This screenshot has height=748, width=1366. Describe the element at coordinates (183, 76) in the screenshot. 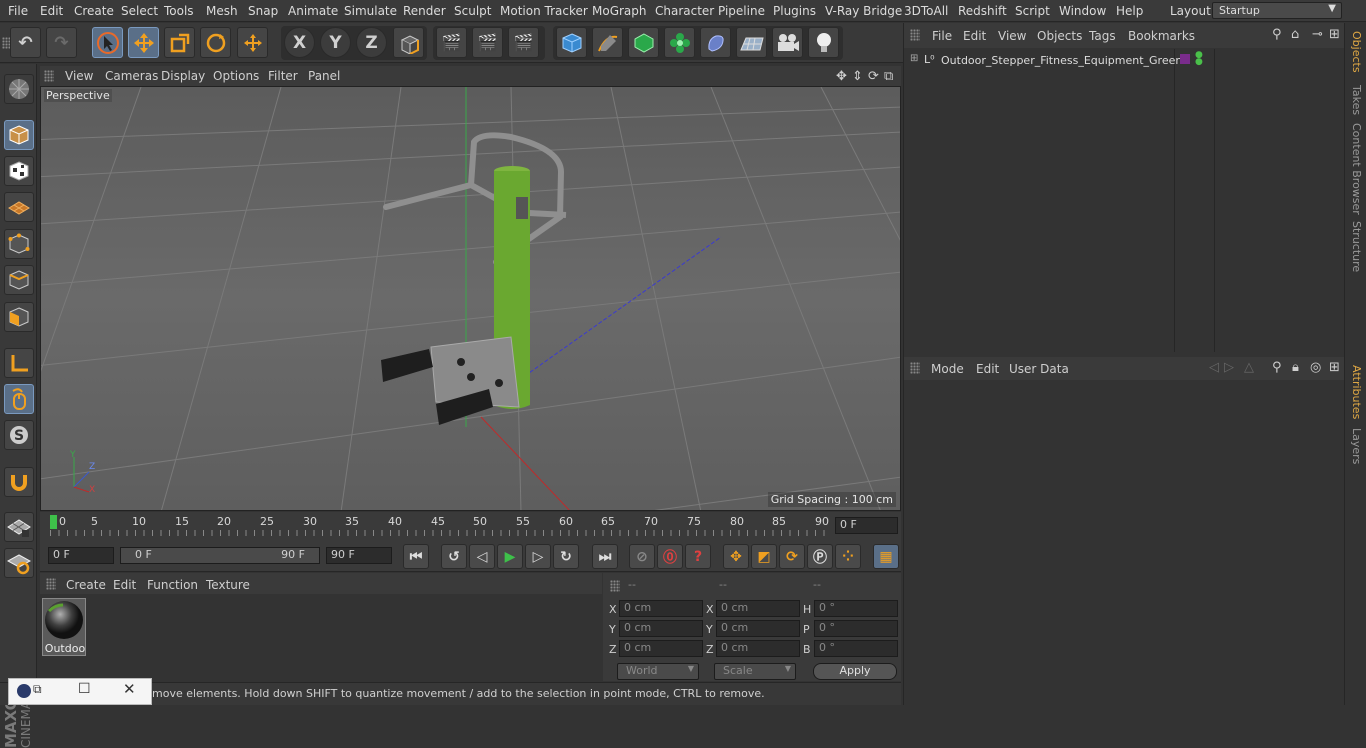

I see `viewport-menu-display: Display` at that location.